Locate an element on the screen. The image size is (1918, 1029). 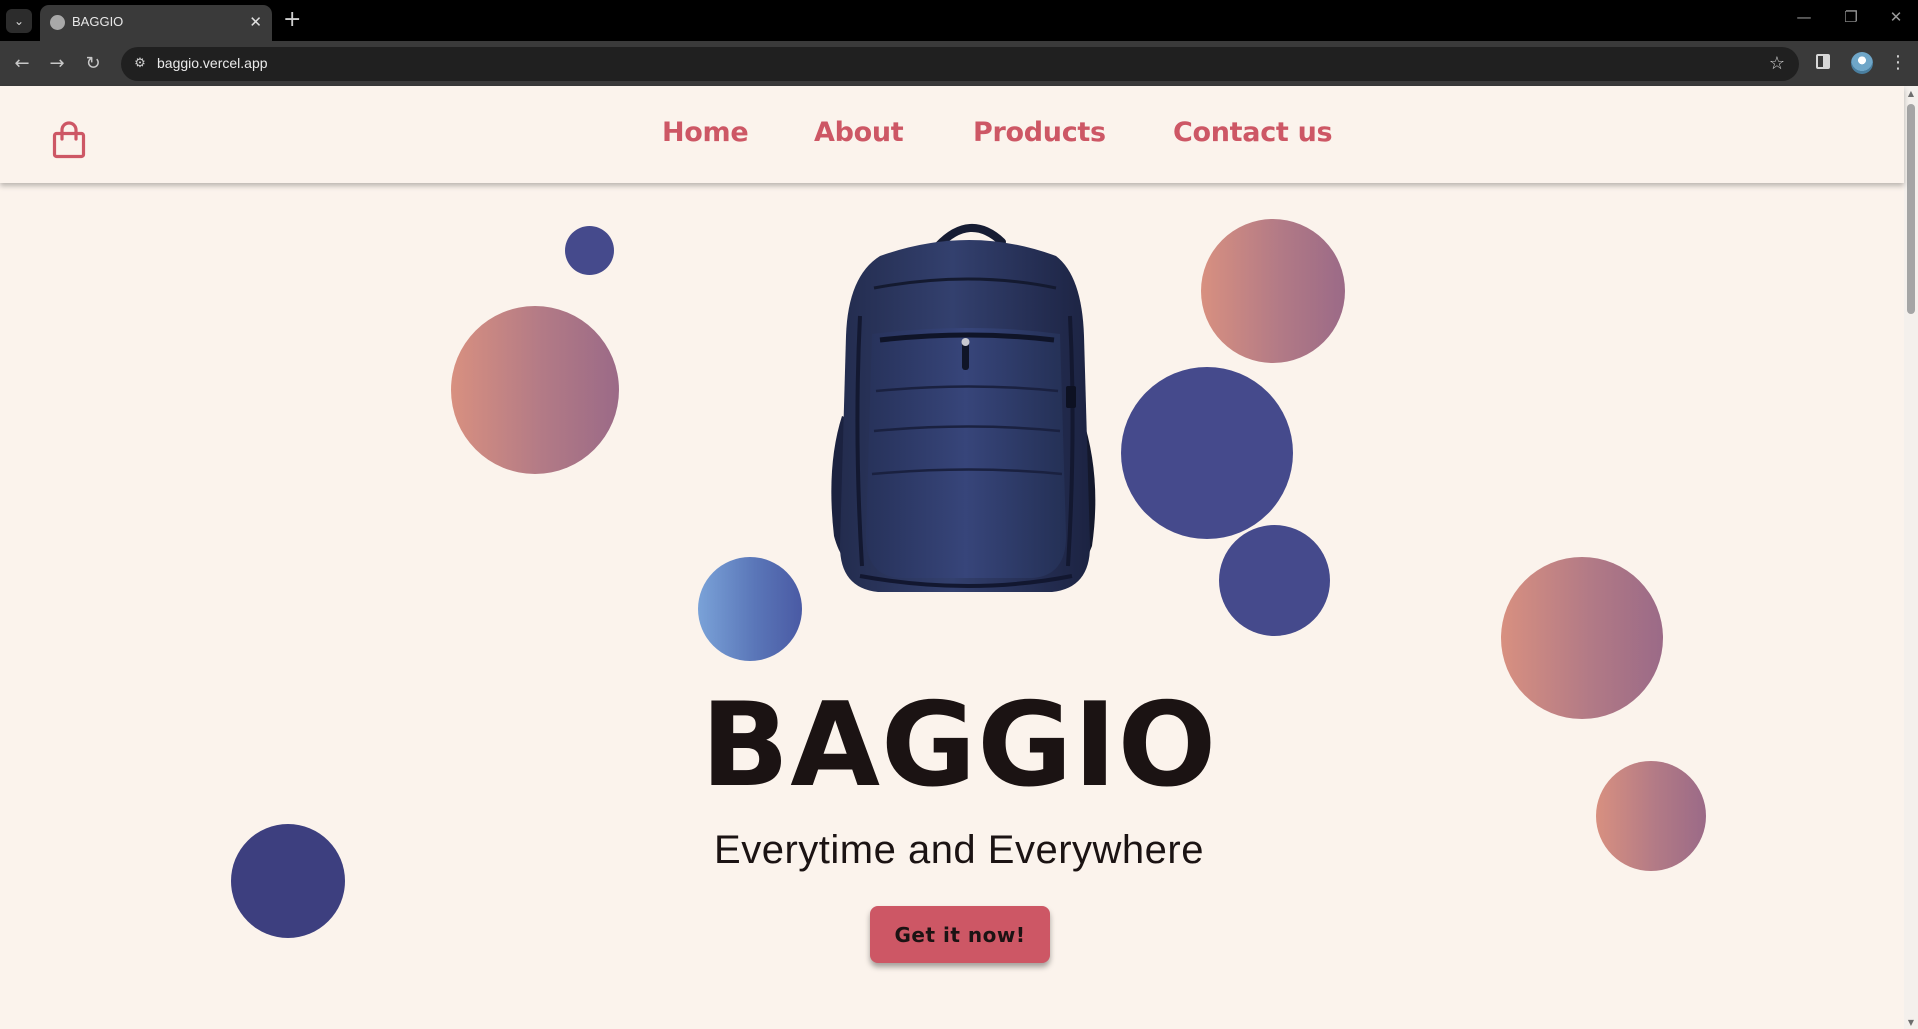
scroll-up-icon: ▲ is located at coordinates (1911, 93).